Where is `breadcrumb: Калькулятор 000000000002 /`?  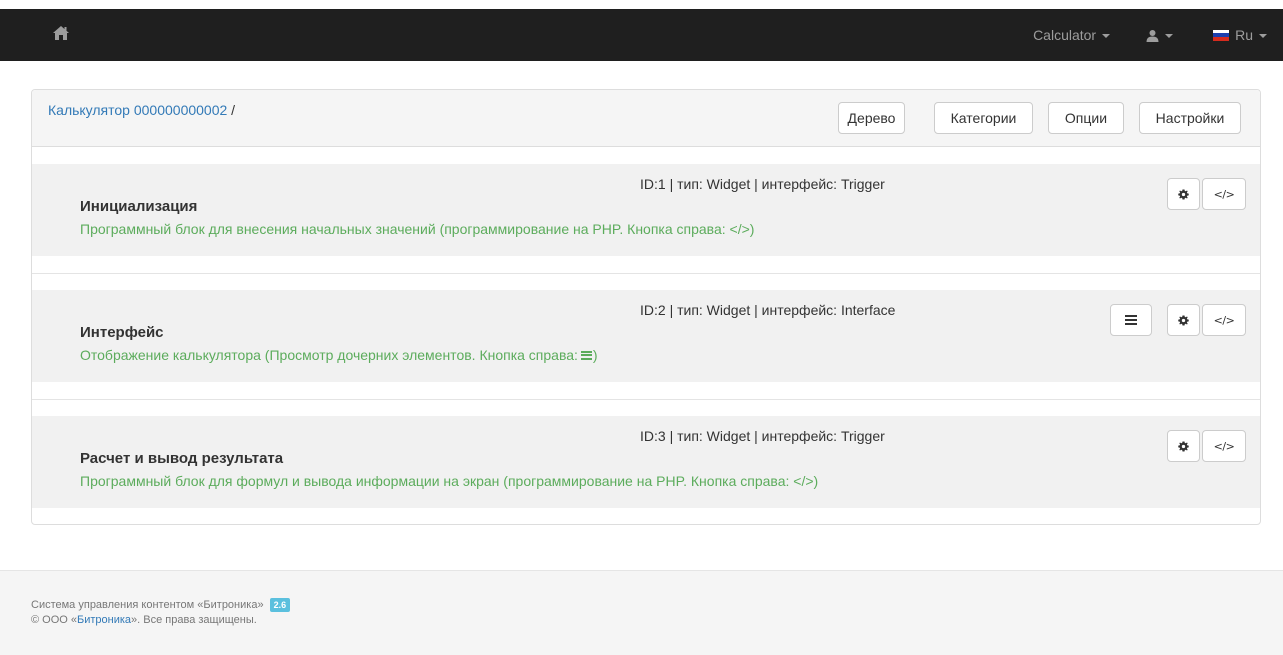 breadcrumb: Калькулятор 000000000002 / is located at coordinates (141, 110).